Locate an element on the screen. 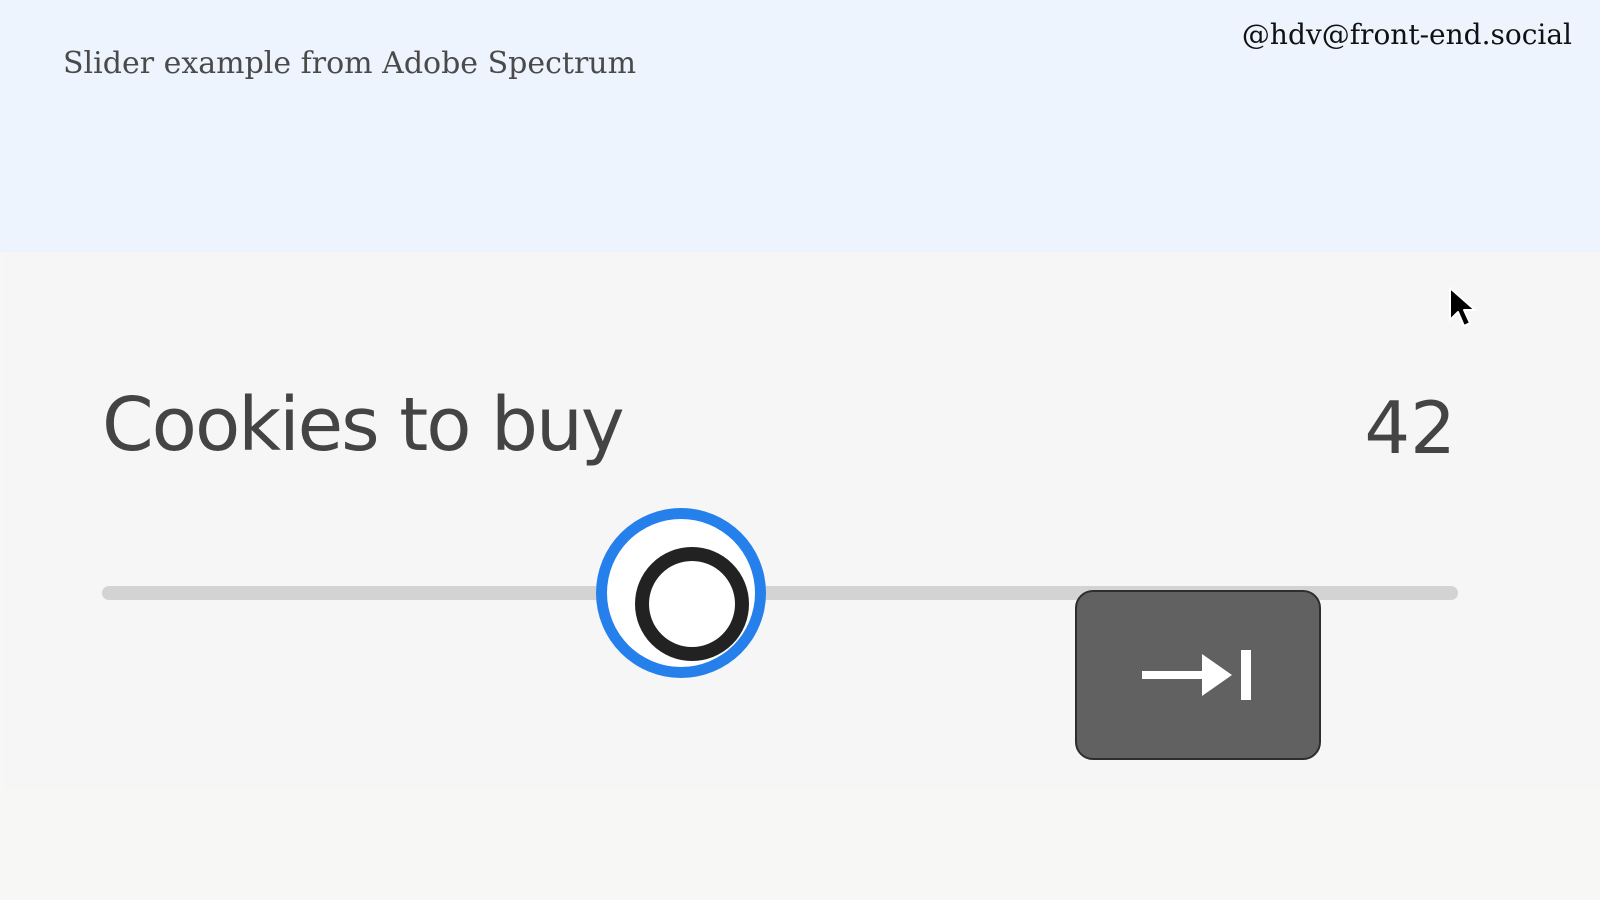 This screenshot has width=1600, height=900. slide-title: Slider example from Adobe Spectrum is located at coordinates (350, 63).